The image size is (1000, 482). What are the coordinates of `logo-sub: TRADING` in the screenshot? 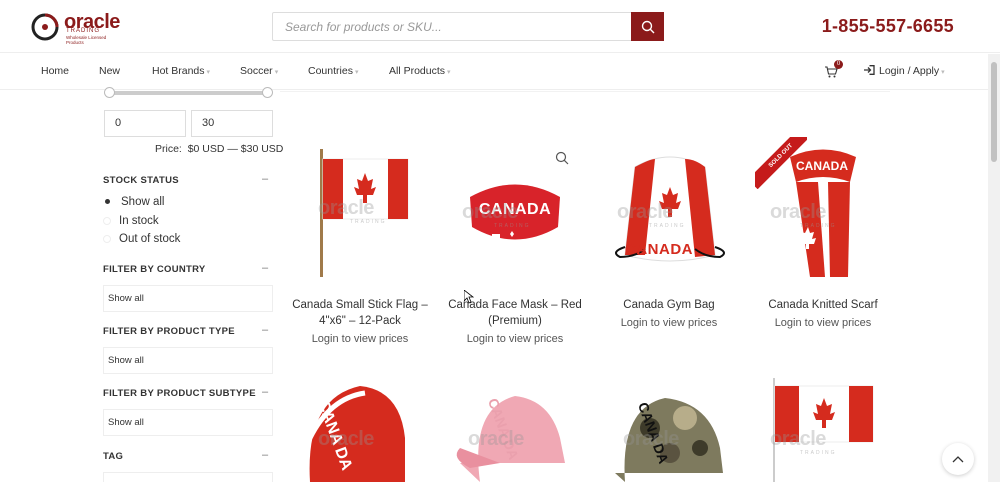 It's located at (83, 31).